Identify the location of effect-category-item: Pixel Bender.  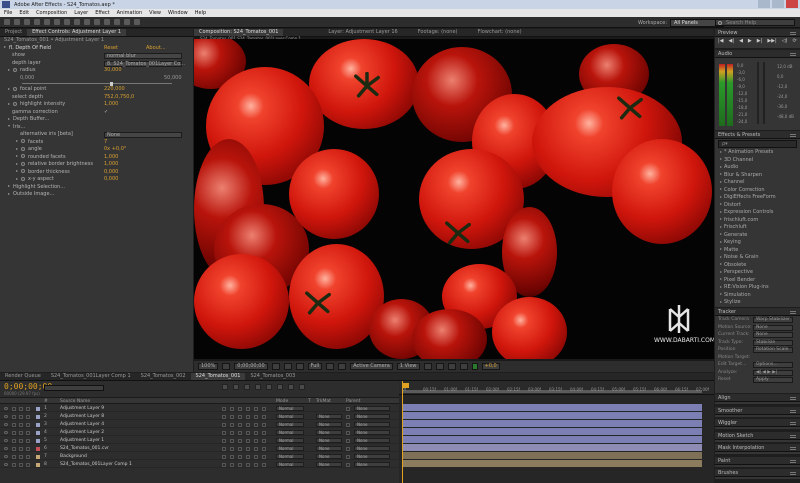
(757, 281).